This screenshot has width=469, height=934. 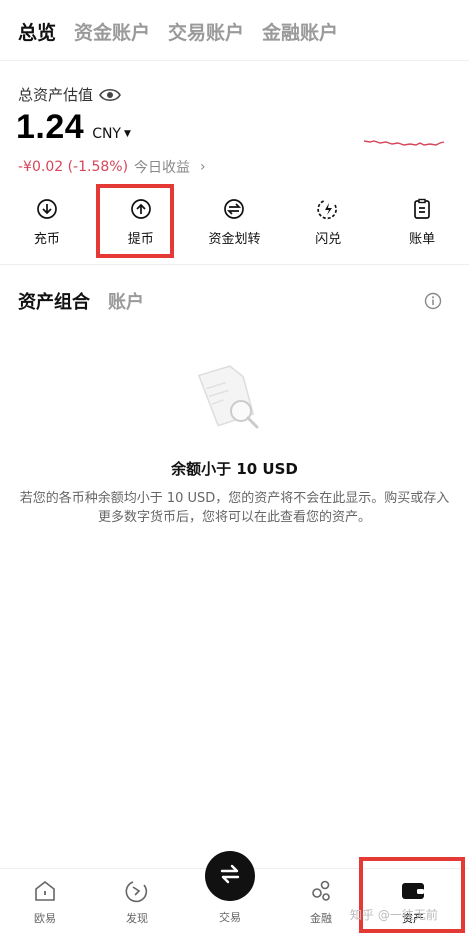 I want to click on flash-swap-button: 闪兑, so click(x=328, y=222).